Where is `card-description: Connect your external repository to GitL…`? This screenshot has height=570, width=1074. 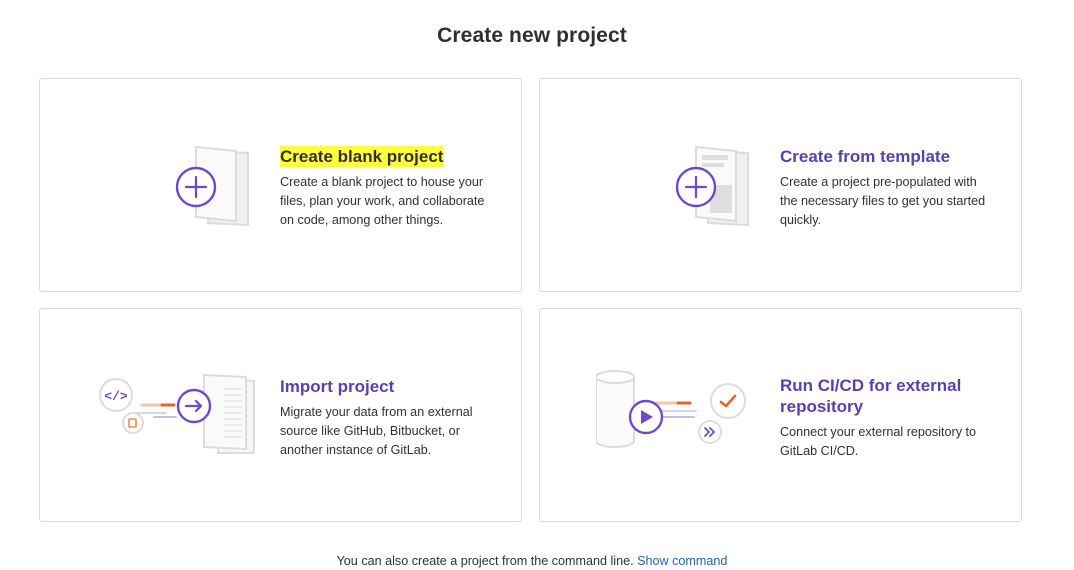 card-description: Connect your external repository to GitL… is located at coordinates (878, 441).